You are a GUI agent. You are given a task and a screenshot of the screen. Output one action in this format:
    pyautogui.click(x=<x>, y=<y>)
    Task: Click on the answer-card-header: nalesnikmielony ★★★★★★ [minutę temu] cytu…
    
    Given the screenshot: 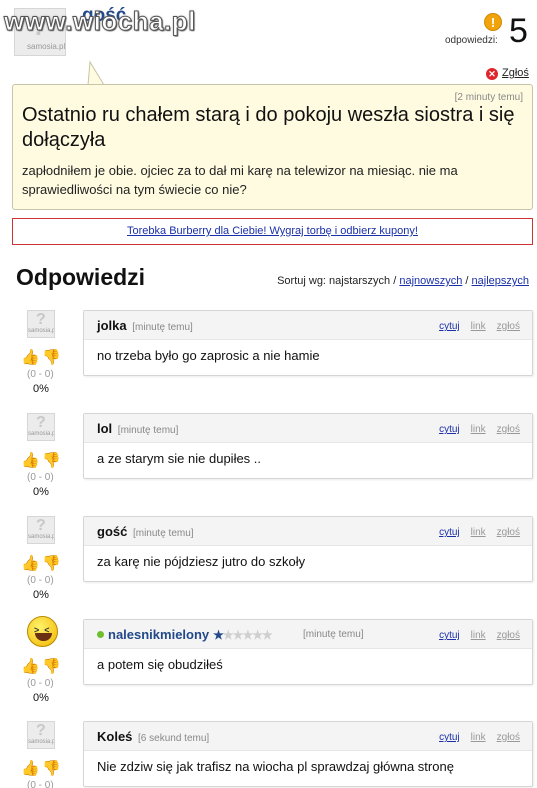 What is the action you would take?
    pyautogui.click(x=308, y=634)
    